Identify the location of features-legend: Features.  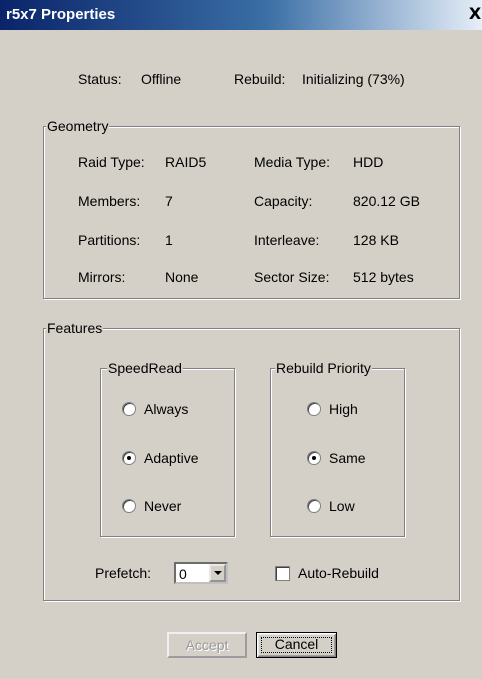
(75, 328).